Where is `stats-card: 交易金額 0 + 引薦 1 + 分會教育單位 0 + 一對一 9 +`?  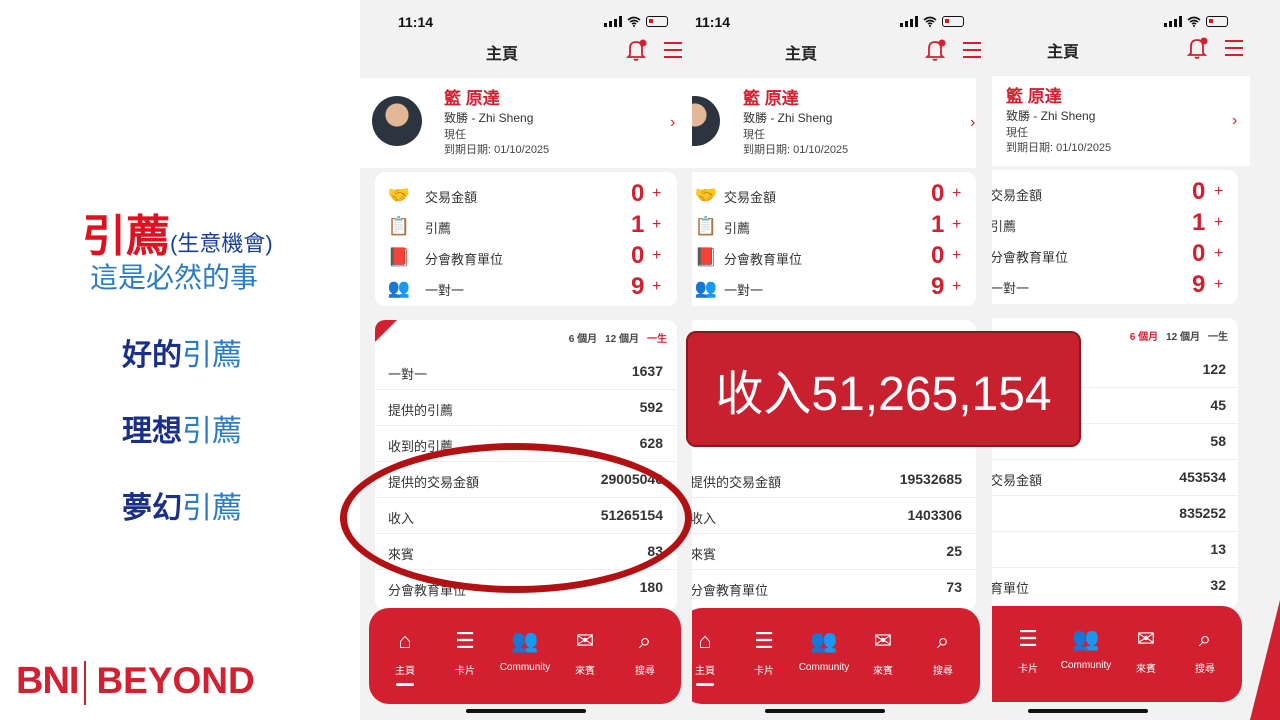 stats-card: 交易金額 0 + 引薦 1 + 分會教育單位 0 + 一對一 9 + is located at coordinates (1115, 237).